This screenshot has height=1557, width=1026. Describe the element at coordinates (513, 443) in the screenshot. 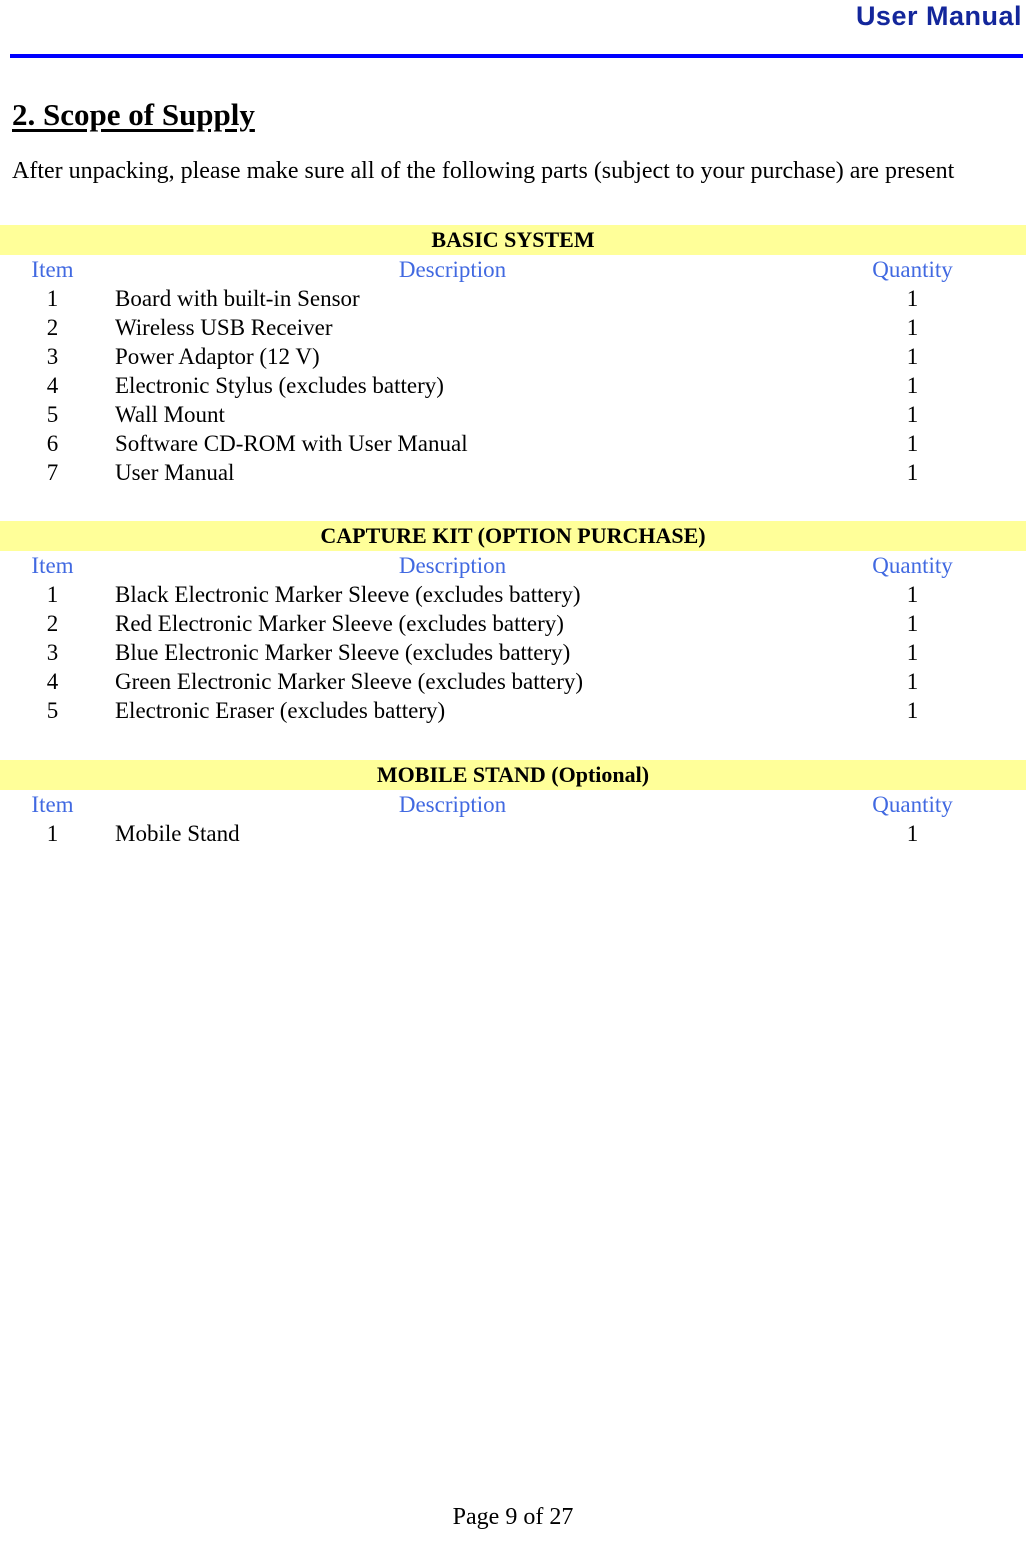

I see `table-row: 6 Software CD-ROM with User Manual 1` at that location.